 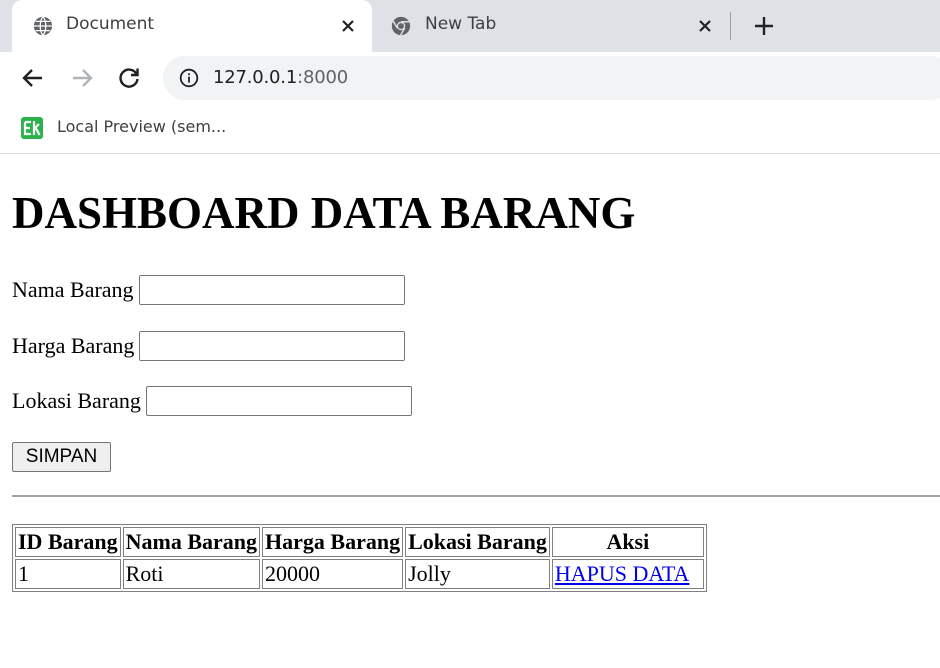 What do you see at coordinates (764, 26) in the screenshot?
I see `new-tab-plus-icon` at bounding box center [764, 26].